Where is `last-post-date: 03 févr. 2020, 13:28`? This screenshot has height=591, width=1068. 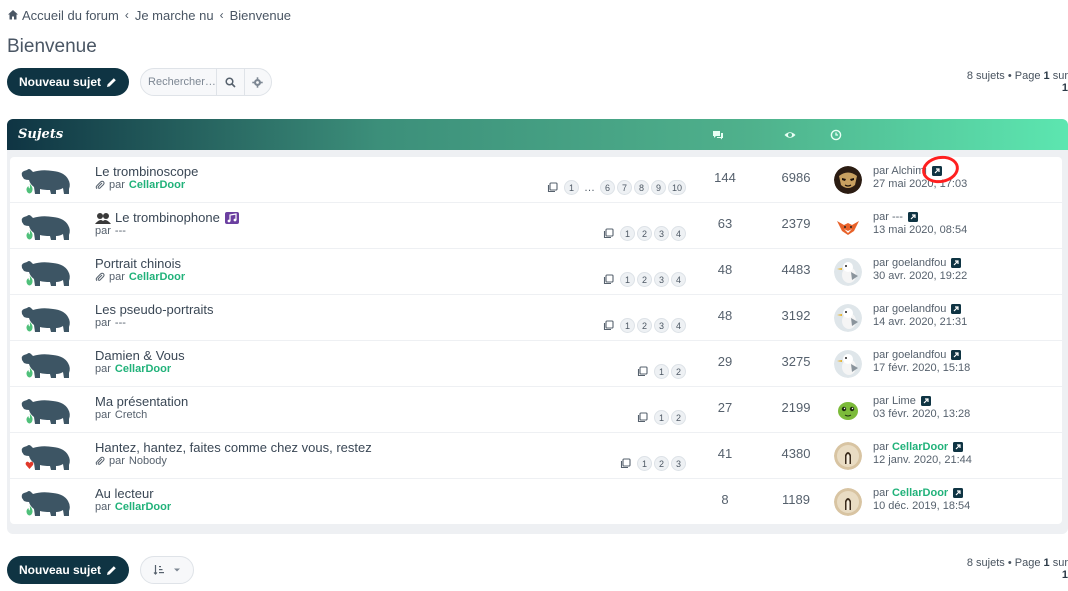
last-post-date: 03 févr. 2020, 13:28 is located at coordinates (922, 414).